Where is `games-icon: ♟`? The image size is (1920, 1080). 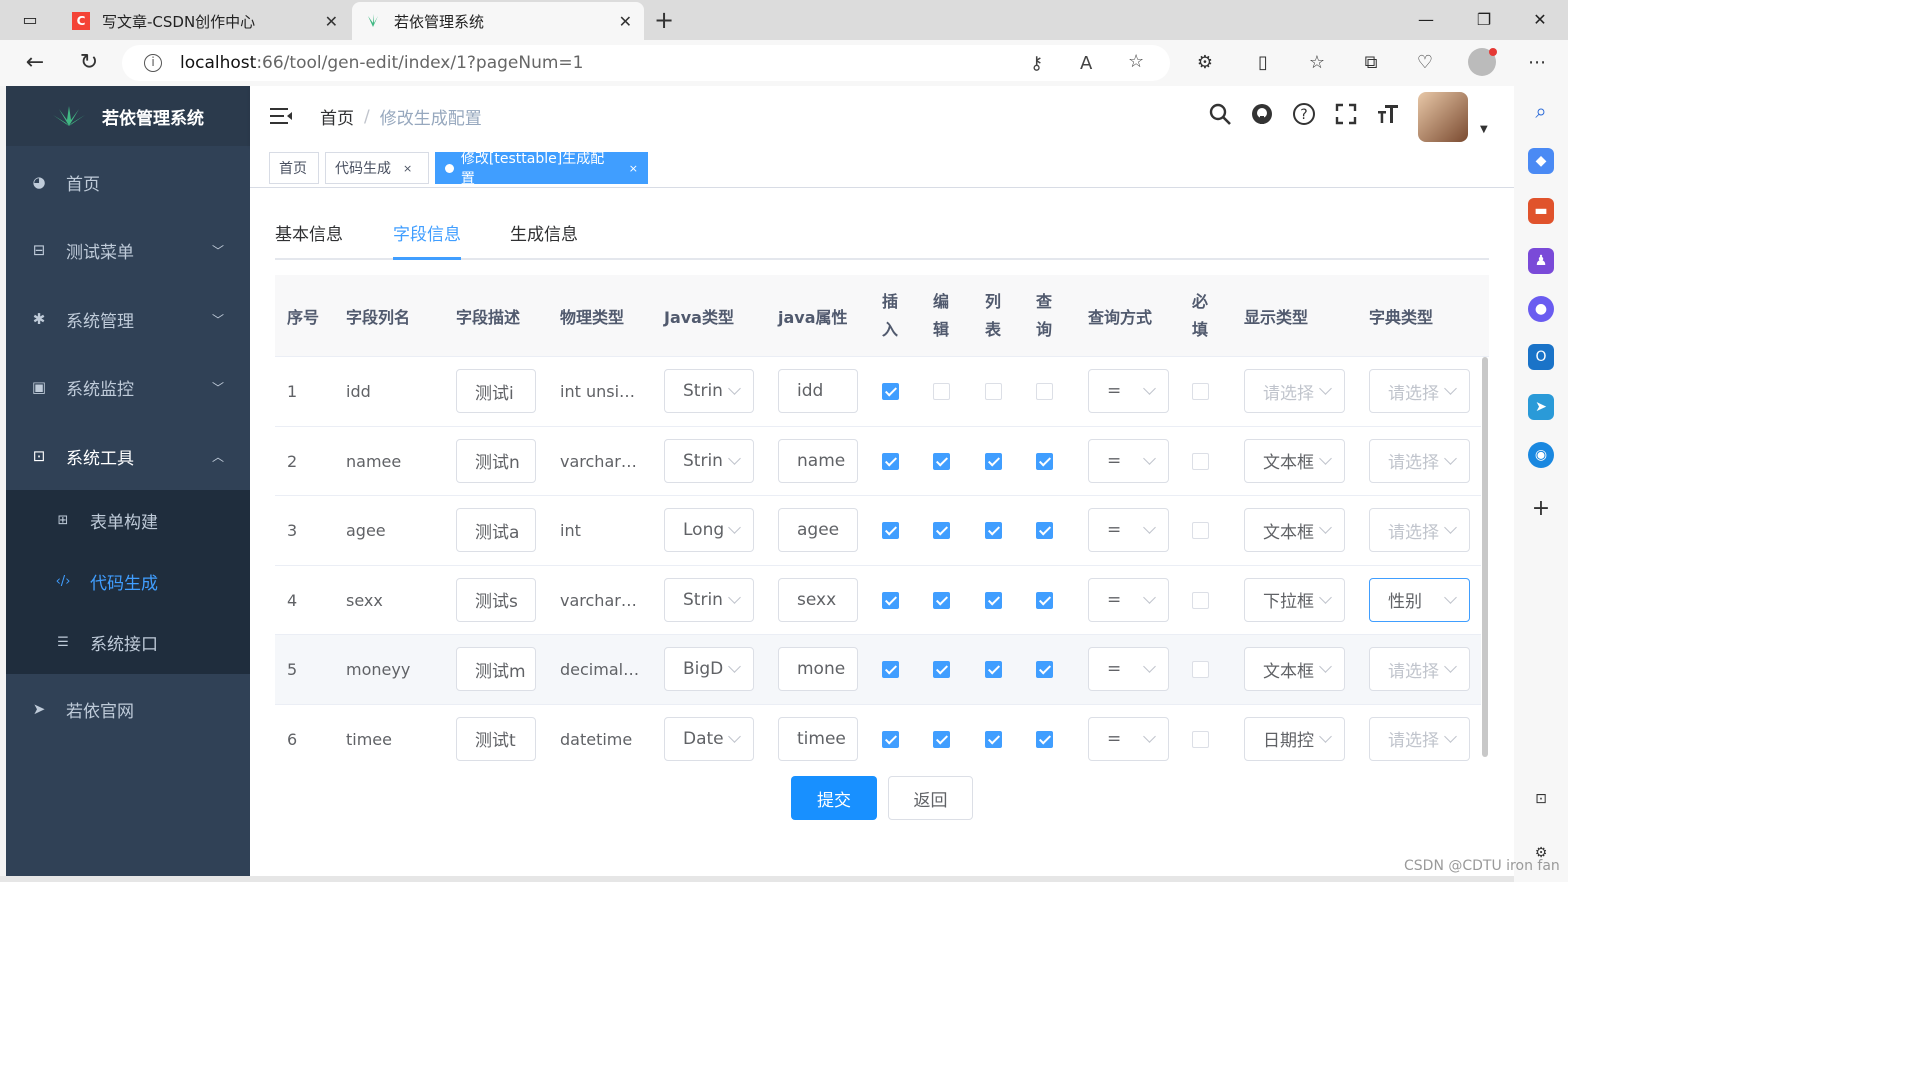
games-icon: ♟ is located at coordinates (1541, 261).